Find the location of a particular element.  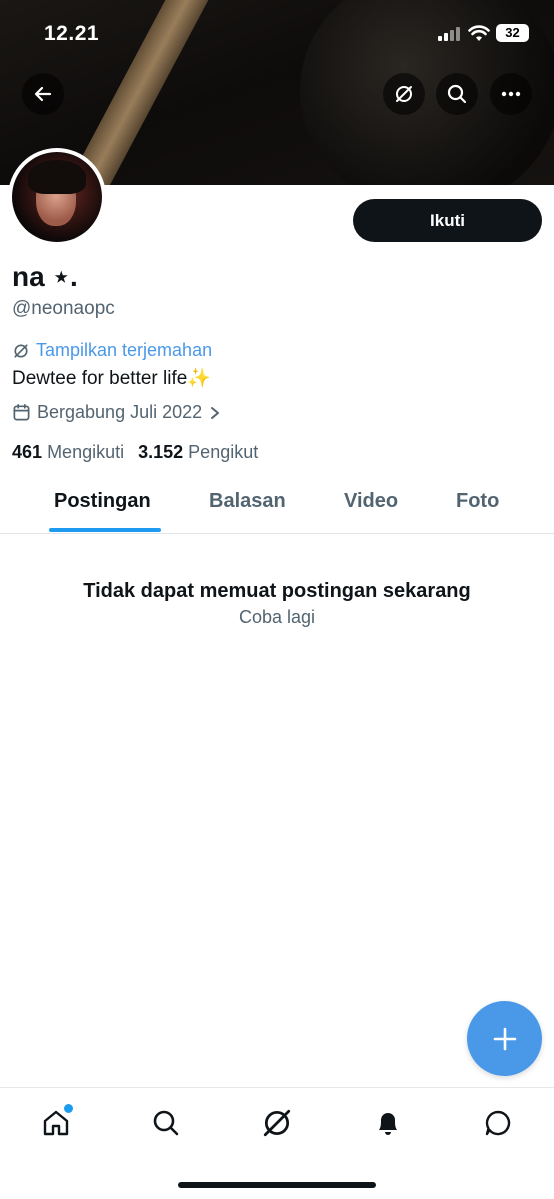

signal-icon is located at coordinates (450, 34).